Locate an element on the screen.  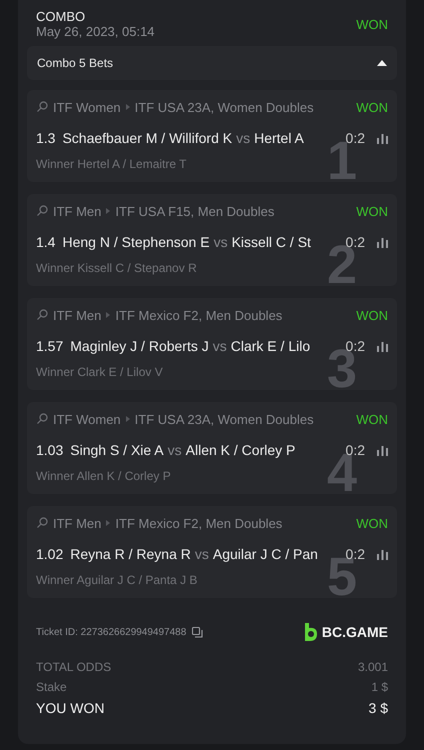
bet-selection: Winner Kissell C / Stepanov R is located at coordinates (117, 268).